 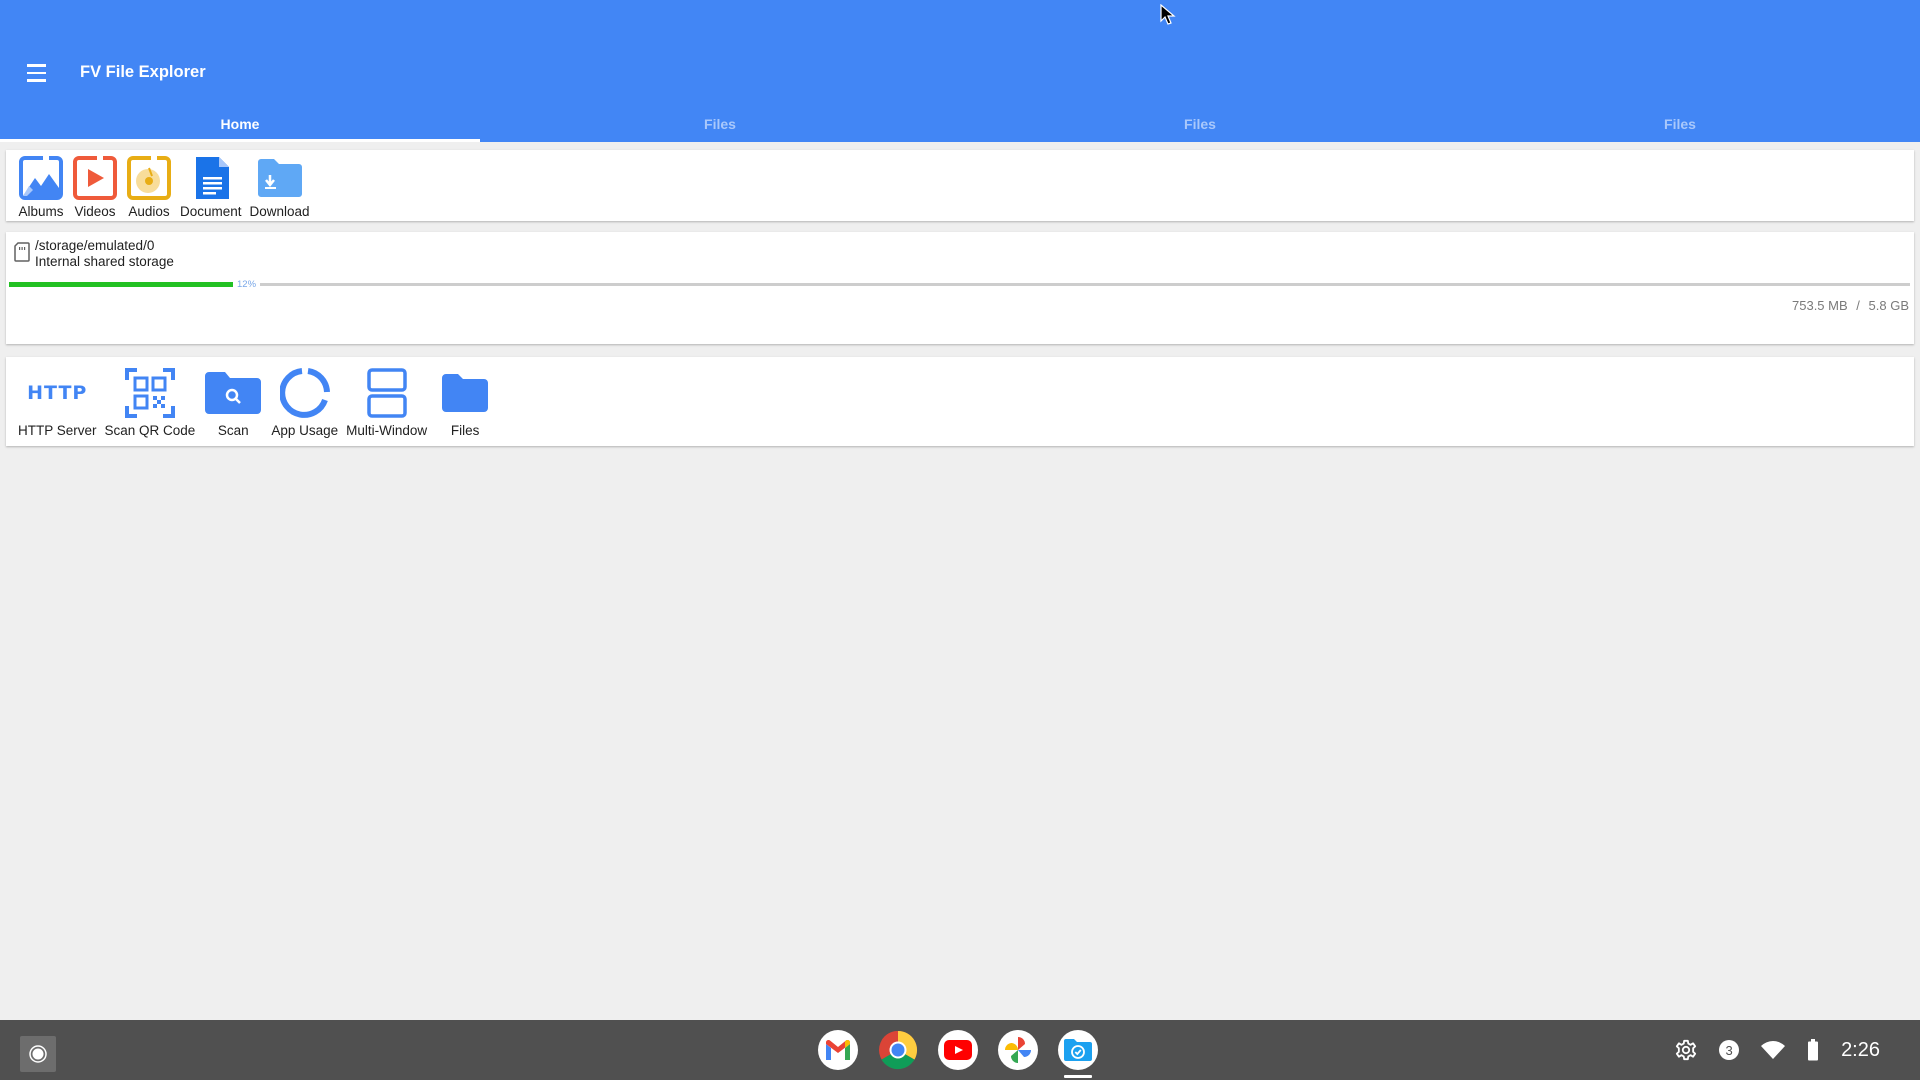 I want to click on launcher-icon, so click(x=38, y=1054).